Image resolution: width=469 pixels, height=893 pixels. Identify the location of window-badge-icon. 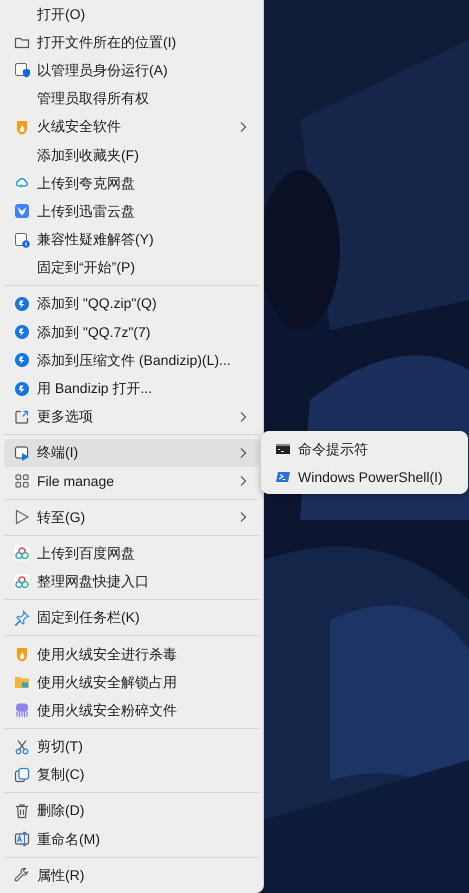
(22, 240).